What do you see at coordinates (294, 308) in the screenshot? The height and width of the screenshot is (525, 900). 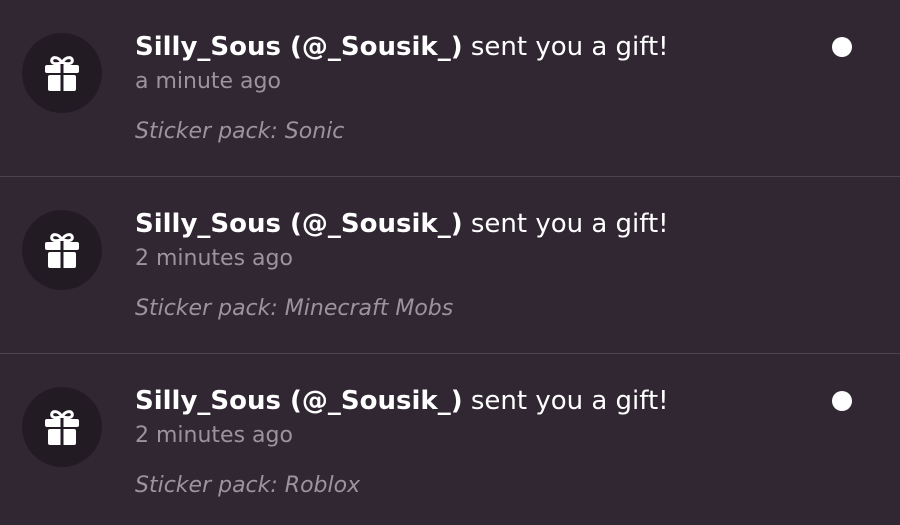 I see `notification-detail: Sticker pack: Minecraft Mobs` at bounding box center [294, 308].